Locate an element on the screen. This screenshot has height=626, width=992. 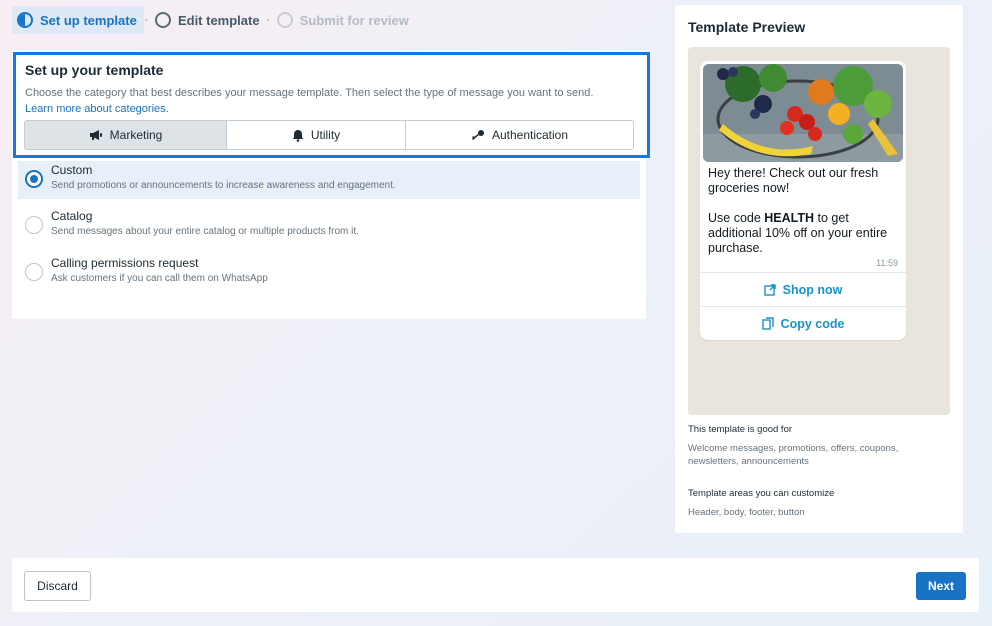
category-utility-button: Utility is located at coordinates (316, 135).